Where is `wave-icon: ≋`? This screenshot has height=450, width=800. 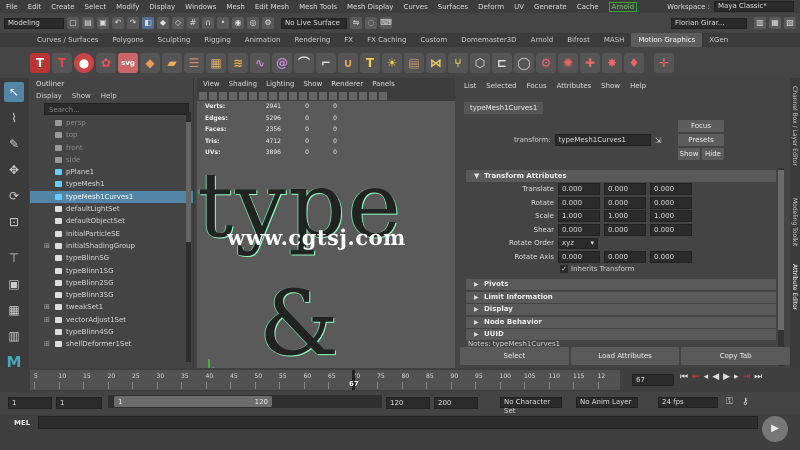 wave-icon: ≋ is located at coordinates (238, 62).